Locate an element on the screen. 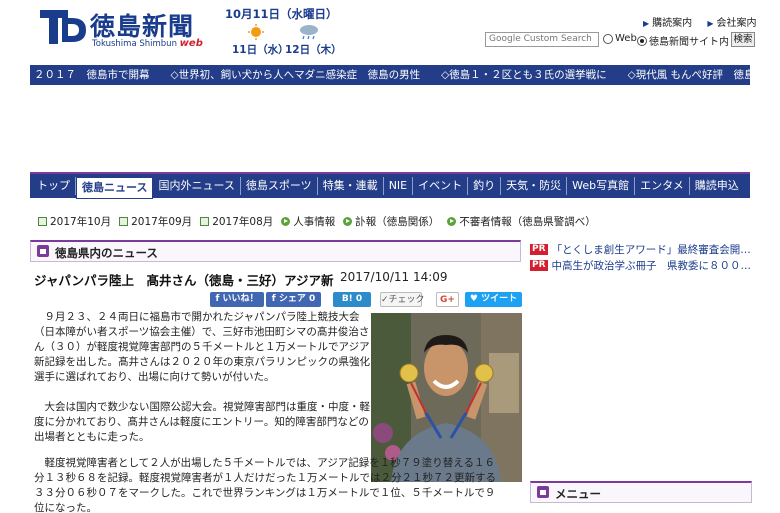 This screenshot has width=780, height=513. article-title: ジャパンパラ陸上 髙井さん（徳島・三好）アジア新 is located at coordinates (184, 280).